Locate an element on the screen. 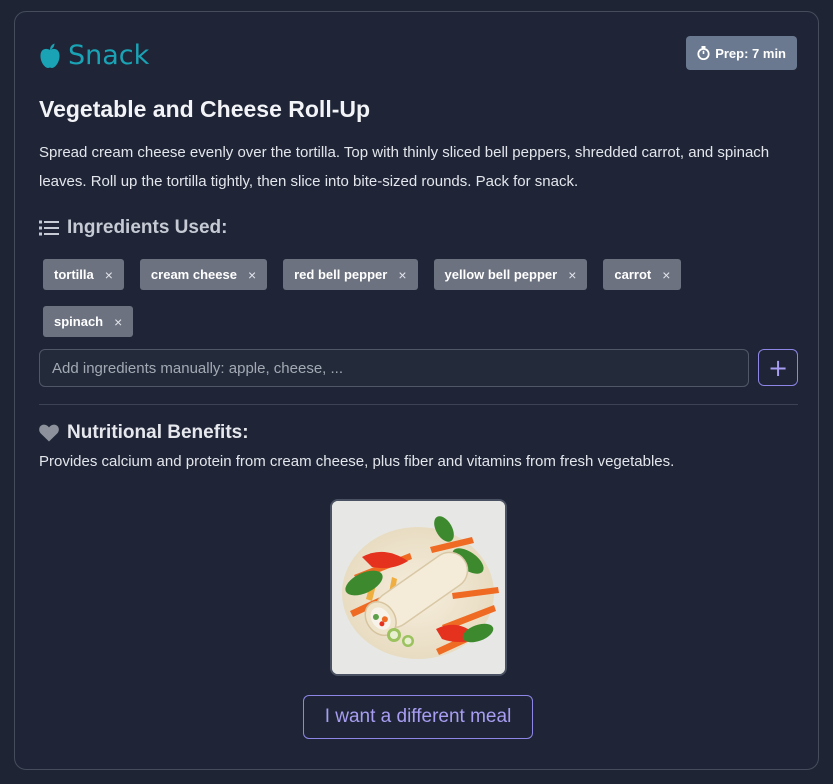  ingredient-chip-label: yellow bell pepper is located at coordinates (501, 274).